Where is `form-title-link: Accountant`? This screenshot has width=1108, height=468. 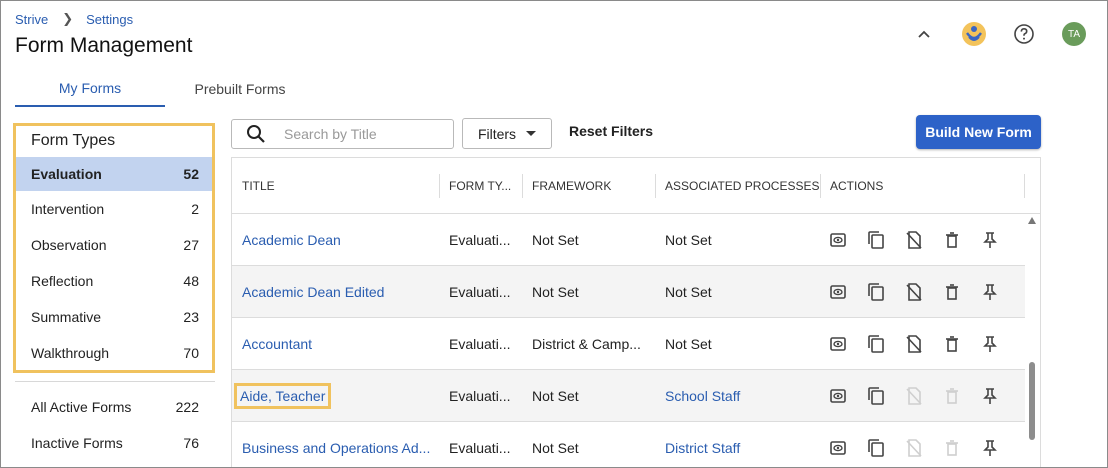
form-title-link: Accountant is located at coordinates (277, 344).